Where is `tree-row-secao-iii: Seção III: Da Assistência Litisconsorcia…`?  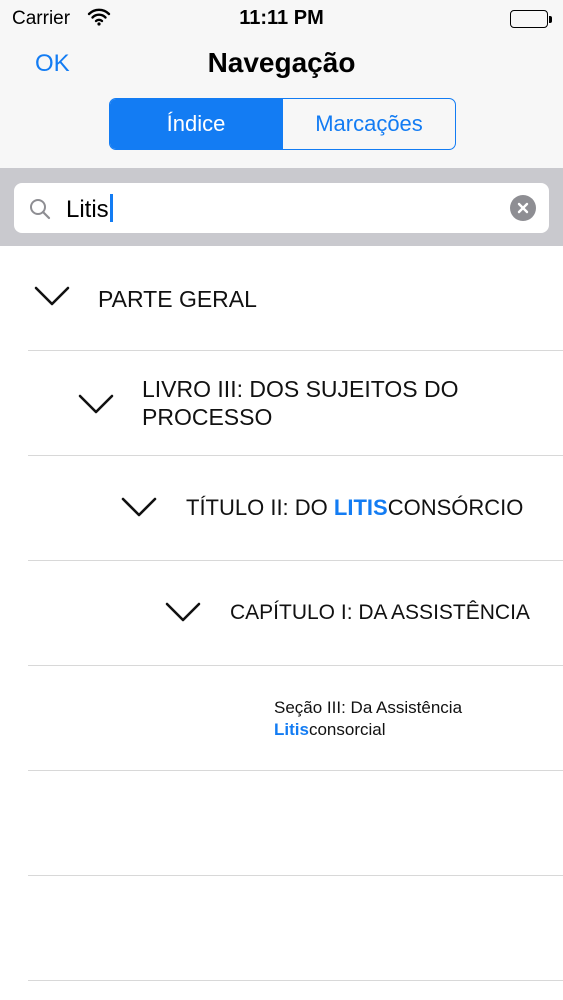 tree-row-secao-iii: Seção III: Da Assistência Litisconsorcia… is located at coordinates (281, 718).